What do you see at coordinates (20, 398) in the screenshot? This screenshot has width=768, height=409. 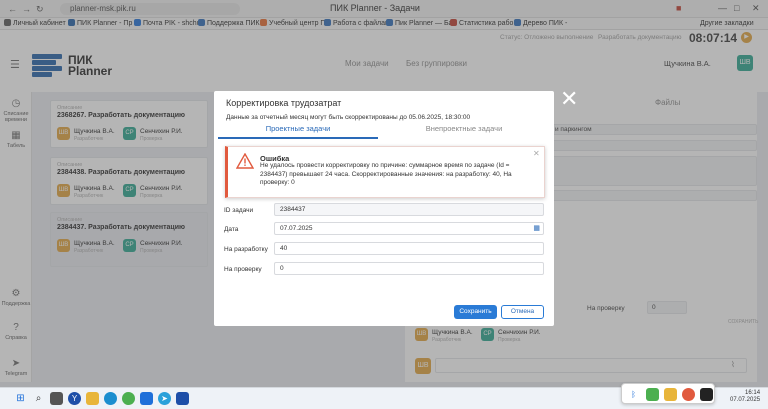 I see `windows-start-icon: ⊞` at bounding box center [20, 398].